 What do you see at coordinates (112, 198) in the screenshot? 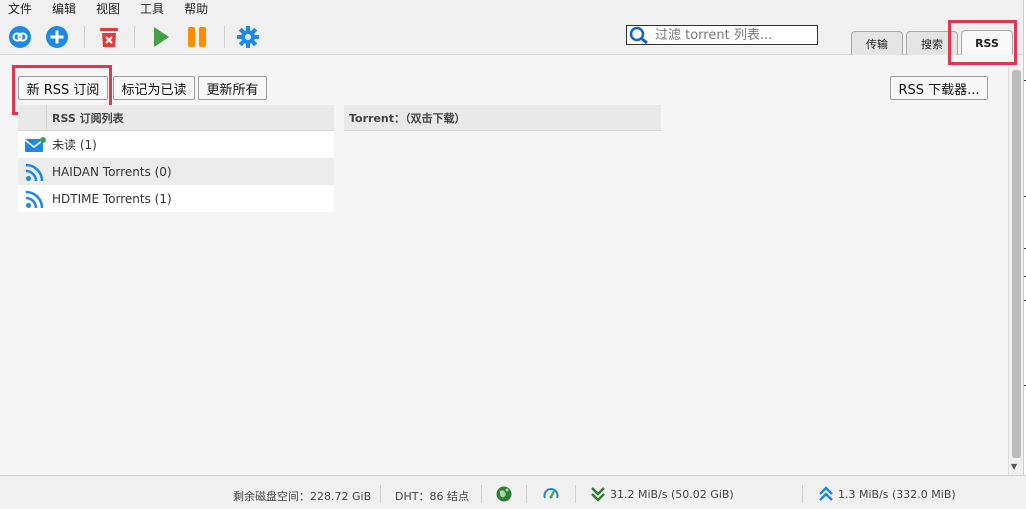
I see `feed-item-label: HDTIME Torrents (1)` at bounding box center [112, 198].